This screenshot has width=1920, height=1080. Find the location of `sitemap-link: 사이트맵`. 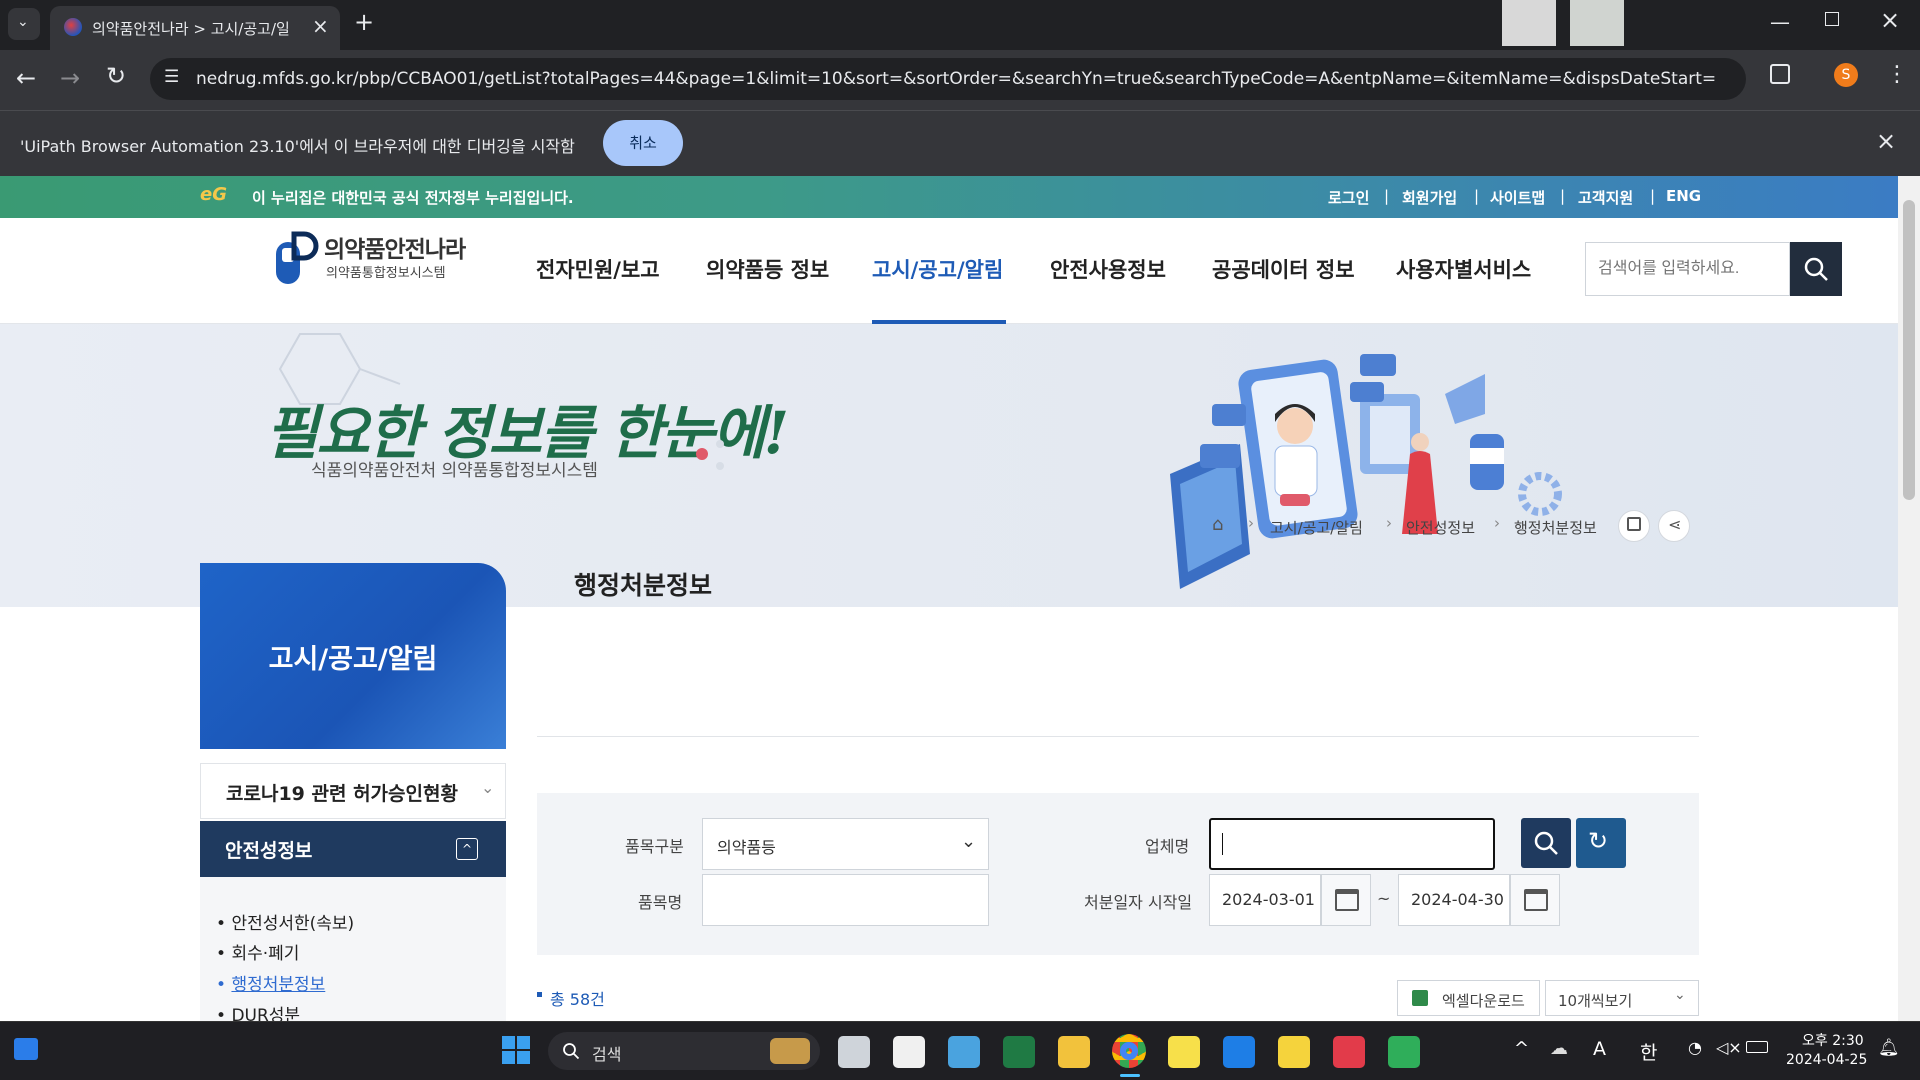

sitemap-link: 사이트맵 is located at coordinates (1517, 197).